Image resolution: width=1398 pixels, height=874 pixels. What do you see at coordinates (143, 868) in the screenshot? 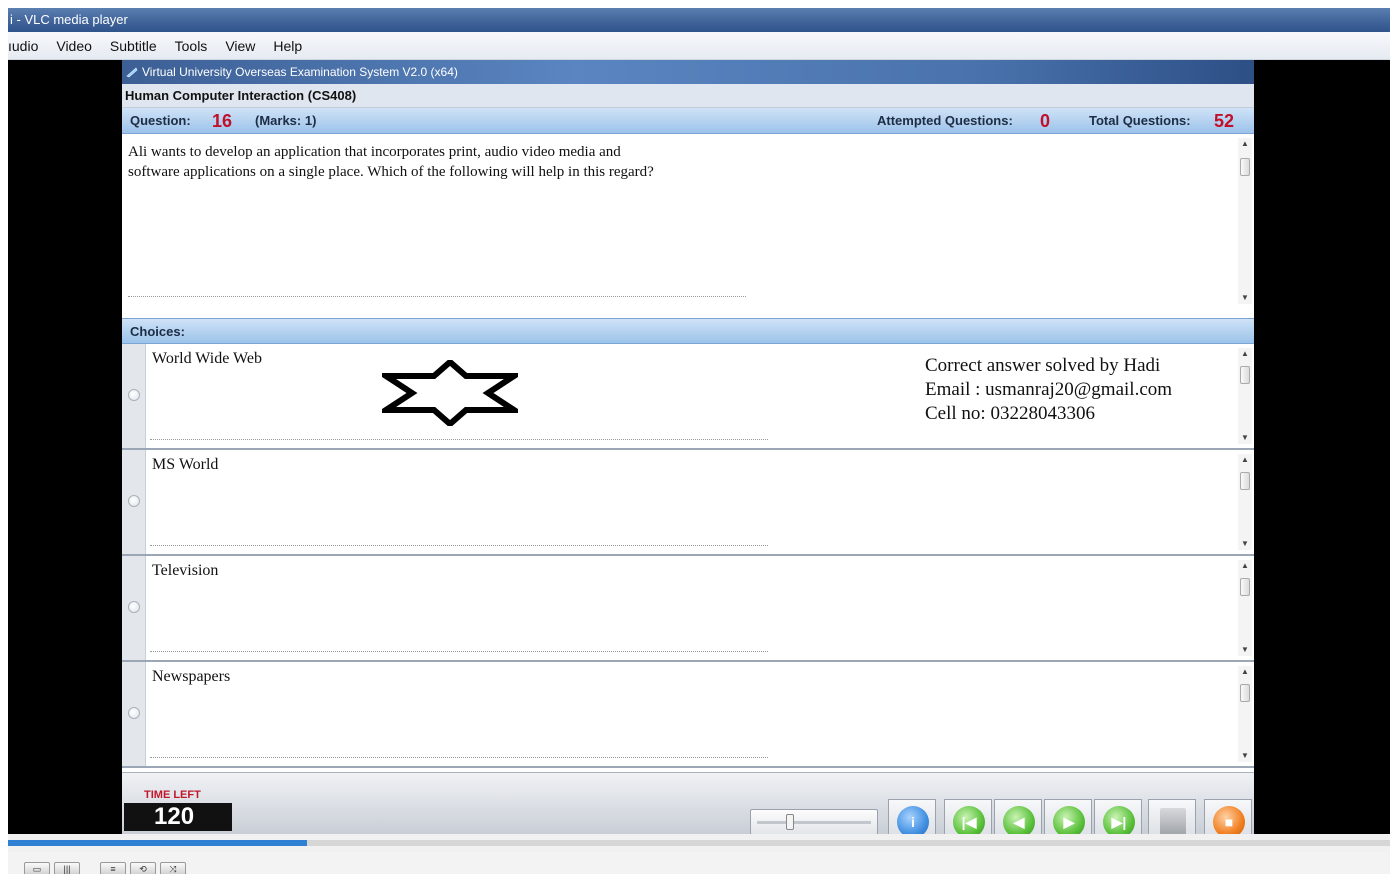
I see `loop-button: ⟲` at bounding box center [143, 868].